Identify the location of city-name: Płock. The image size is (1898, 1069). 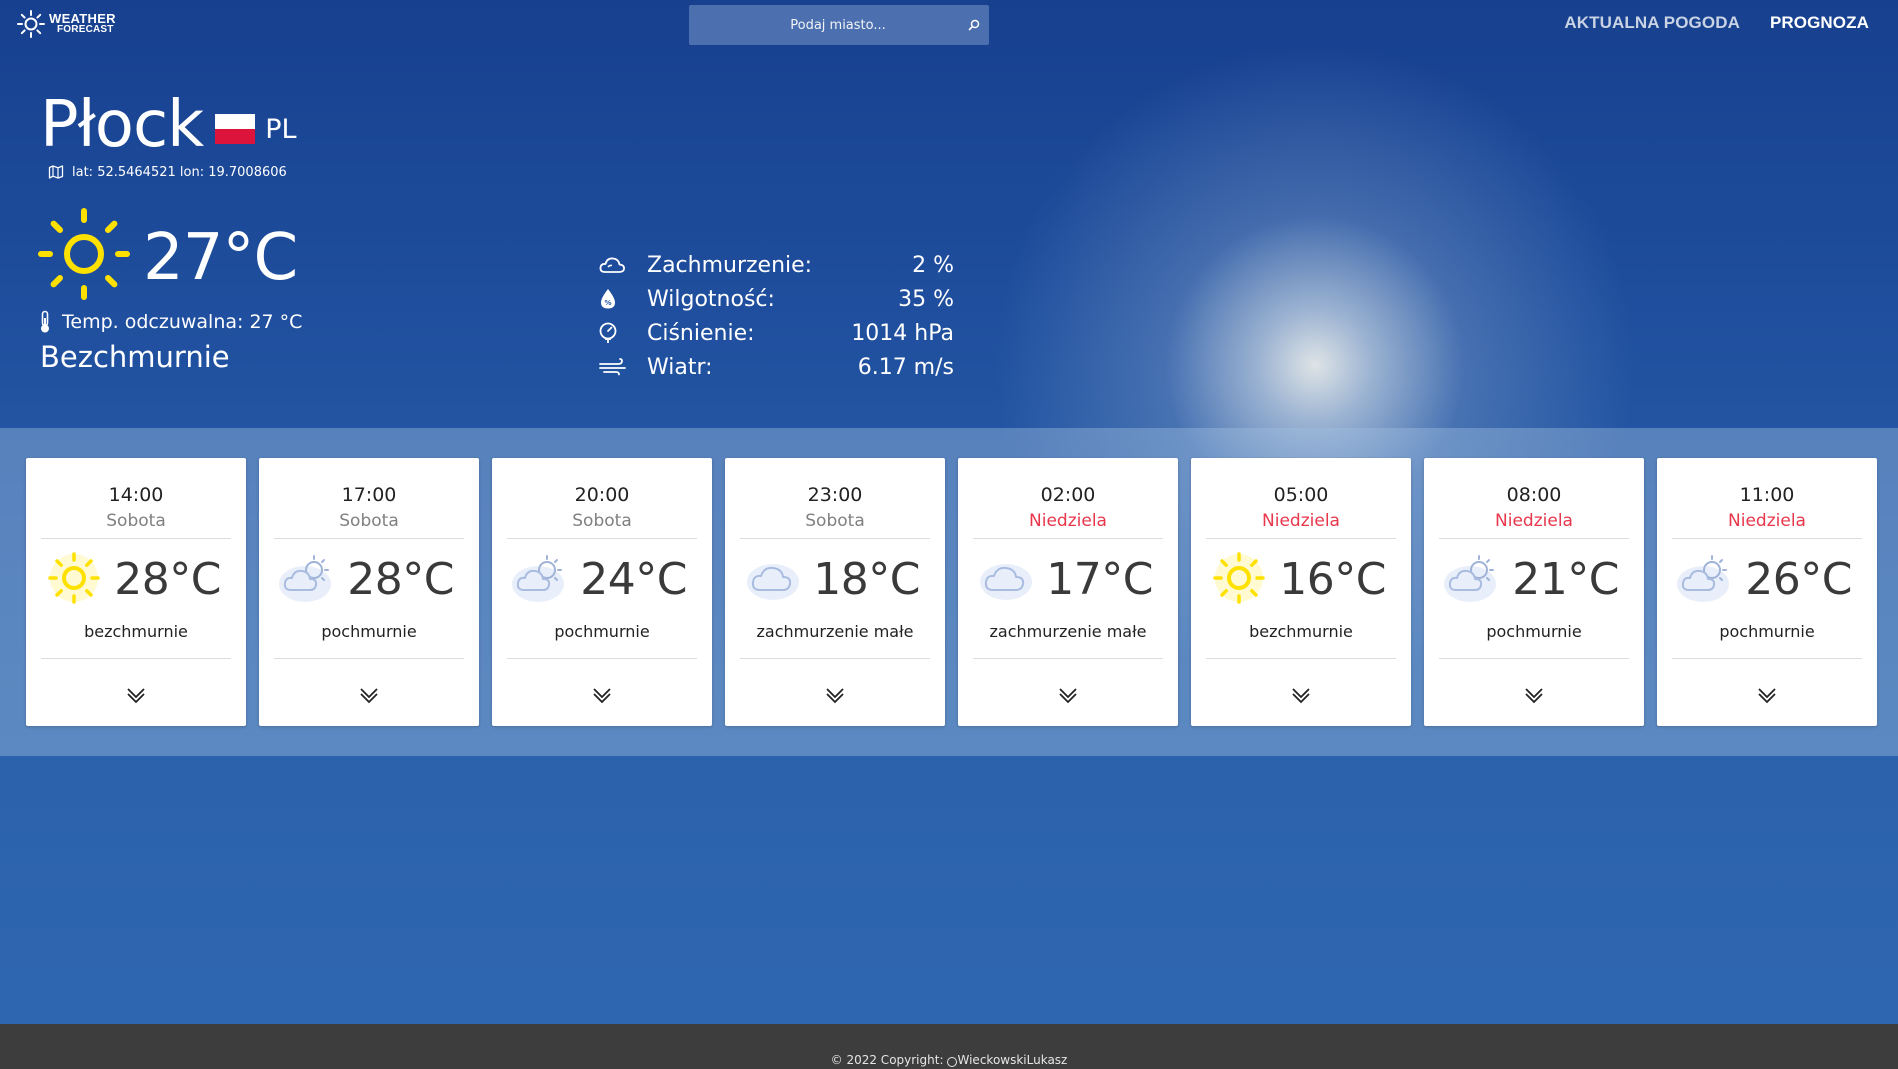
(122, 125).